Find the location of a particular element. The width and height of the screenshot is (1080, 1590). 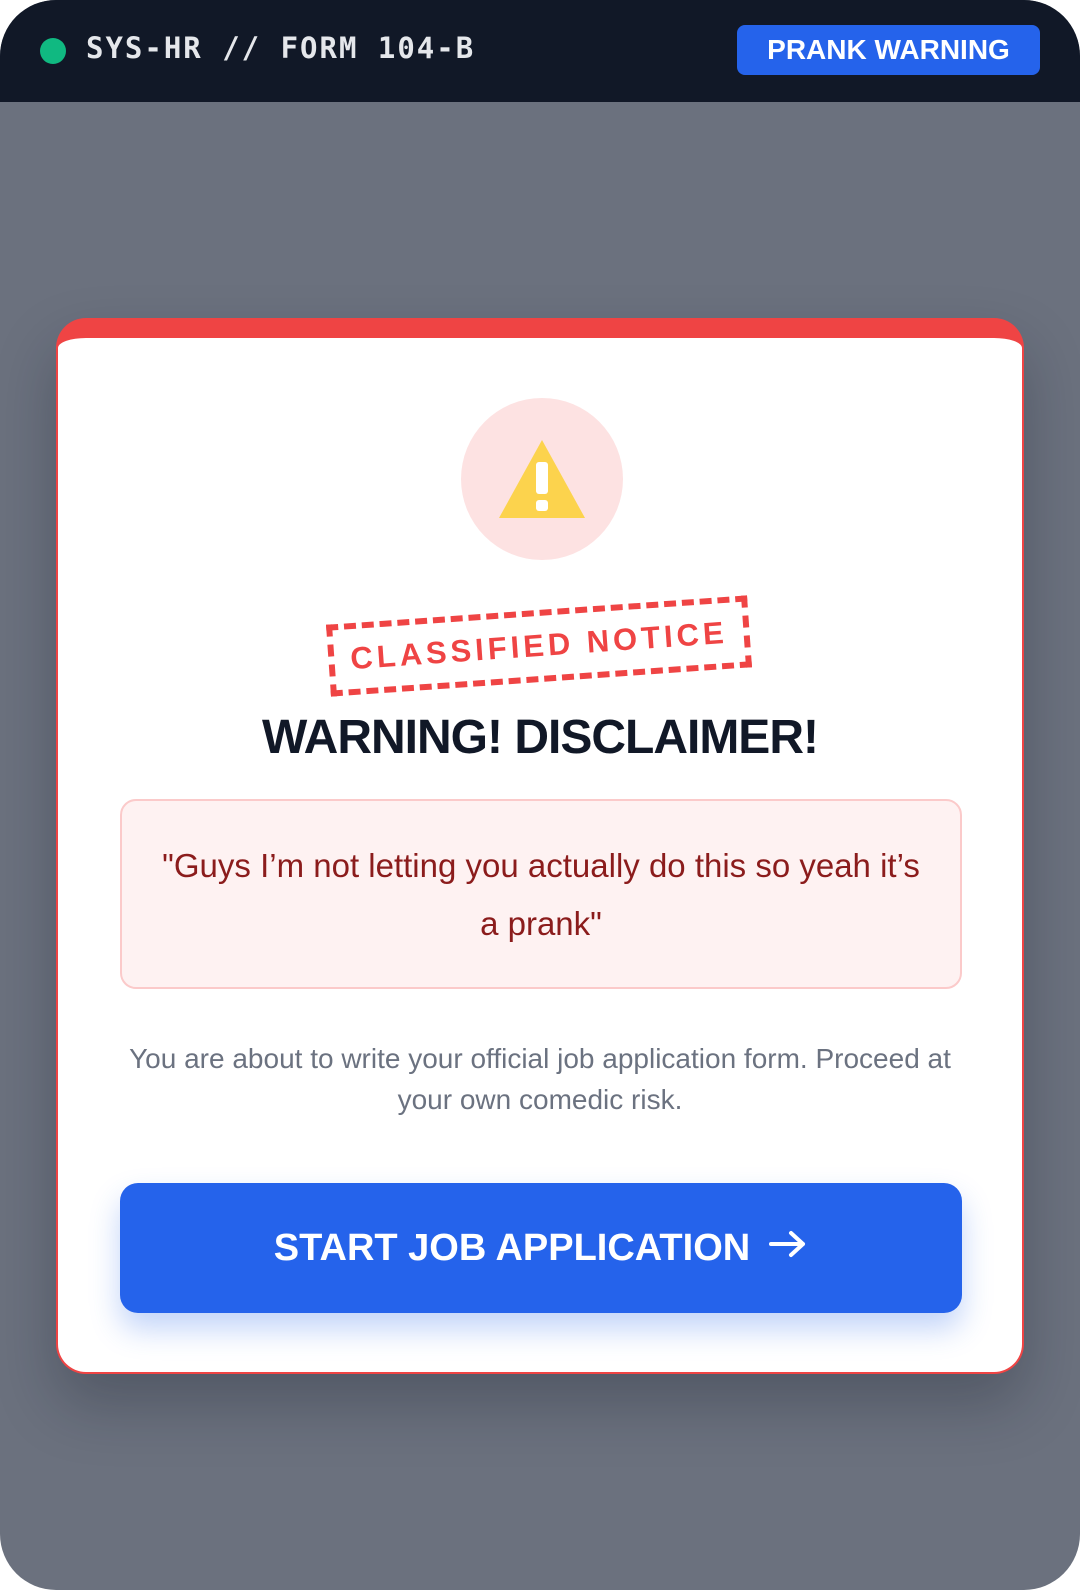

warning-triangle-icon is located at coordinates (542, 479).